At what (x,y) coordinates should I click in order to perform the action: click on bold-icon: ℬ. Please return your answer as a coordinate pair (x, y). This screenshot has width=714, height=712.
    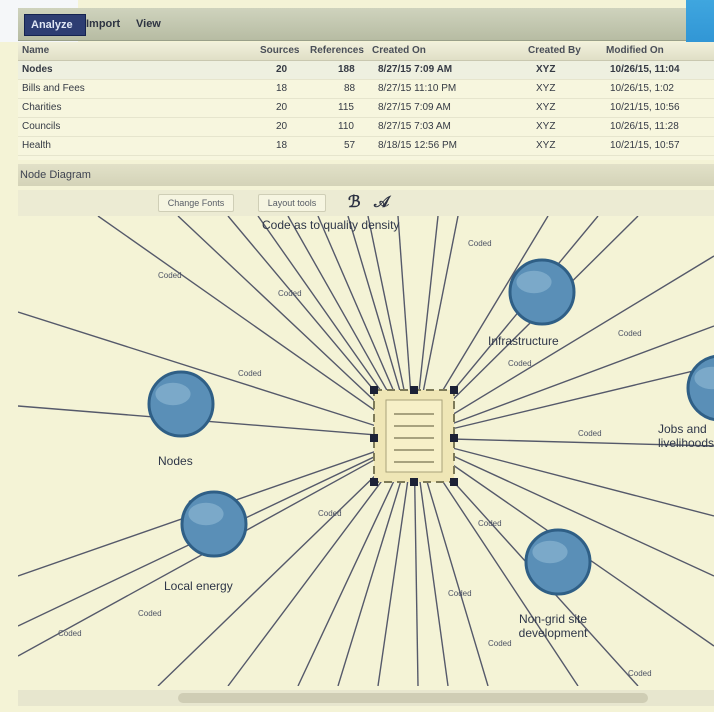
    Looking at the image, I should click on (354, 201).